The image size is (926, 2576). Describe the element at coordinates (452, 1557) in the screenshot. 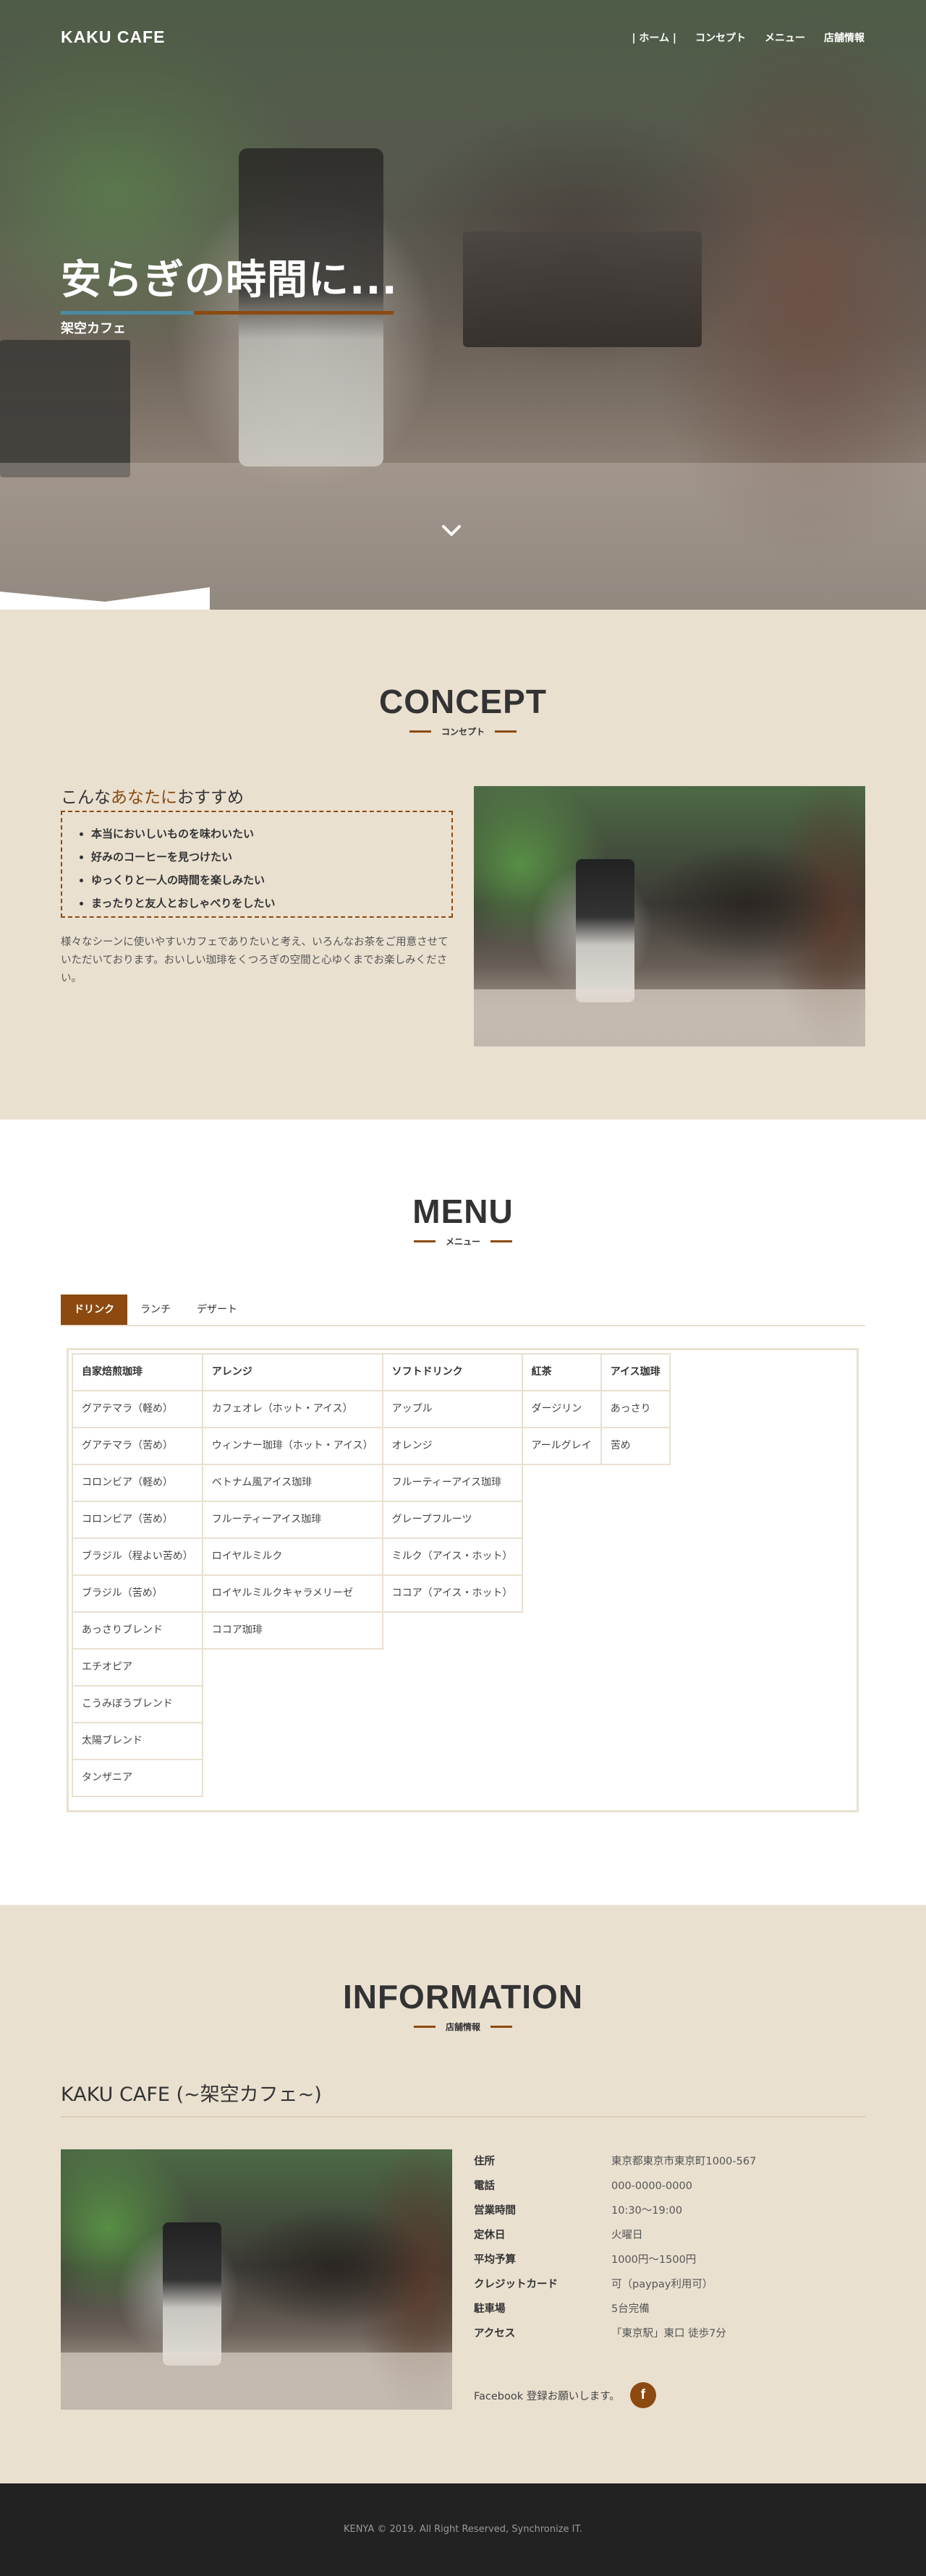

I see `menu-item: ミルク（アイス・ホット）` at that location.